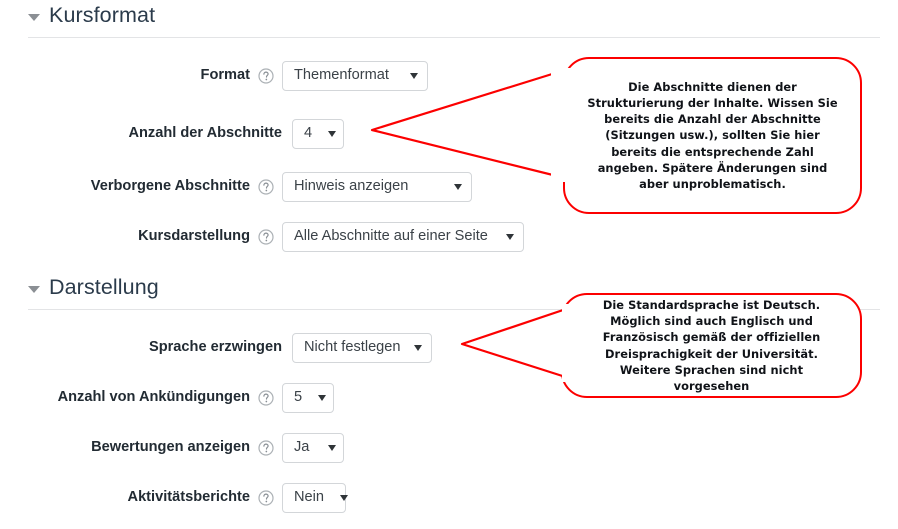 This screenshot has width=898, height=529. I want to click on select-anzahl-der-abschnitte: 4, so click(318, 134).